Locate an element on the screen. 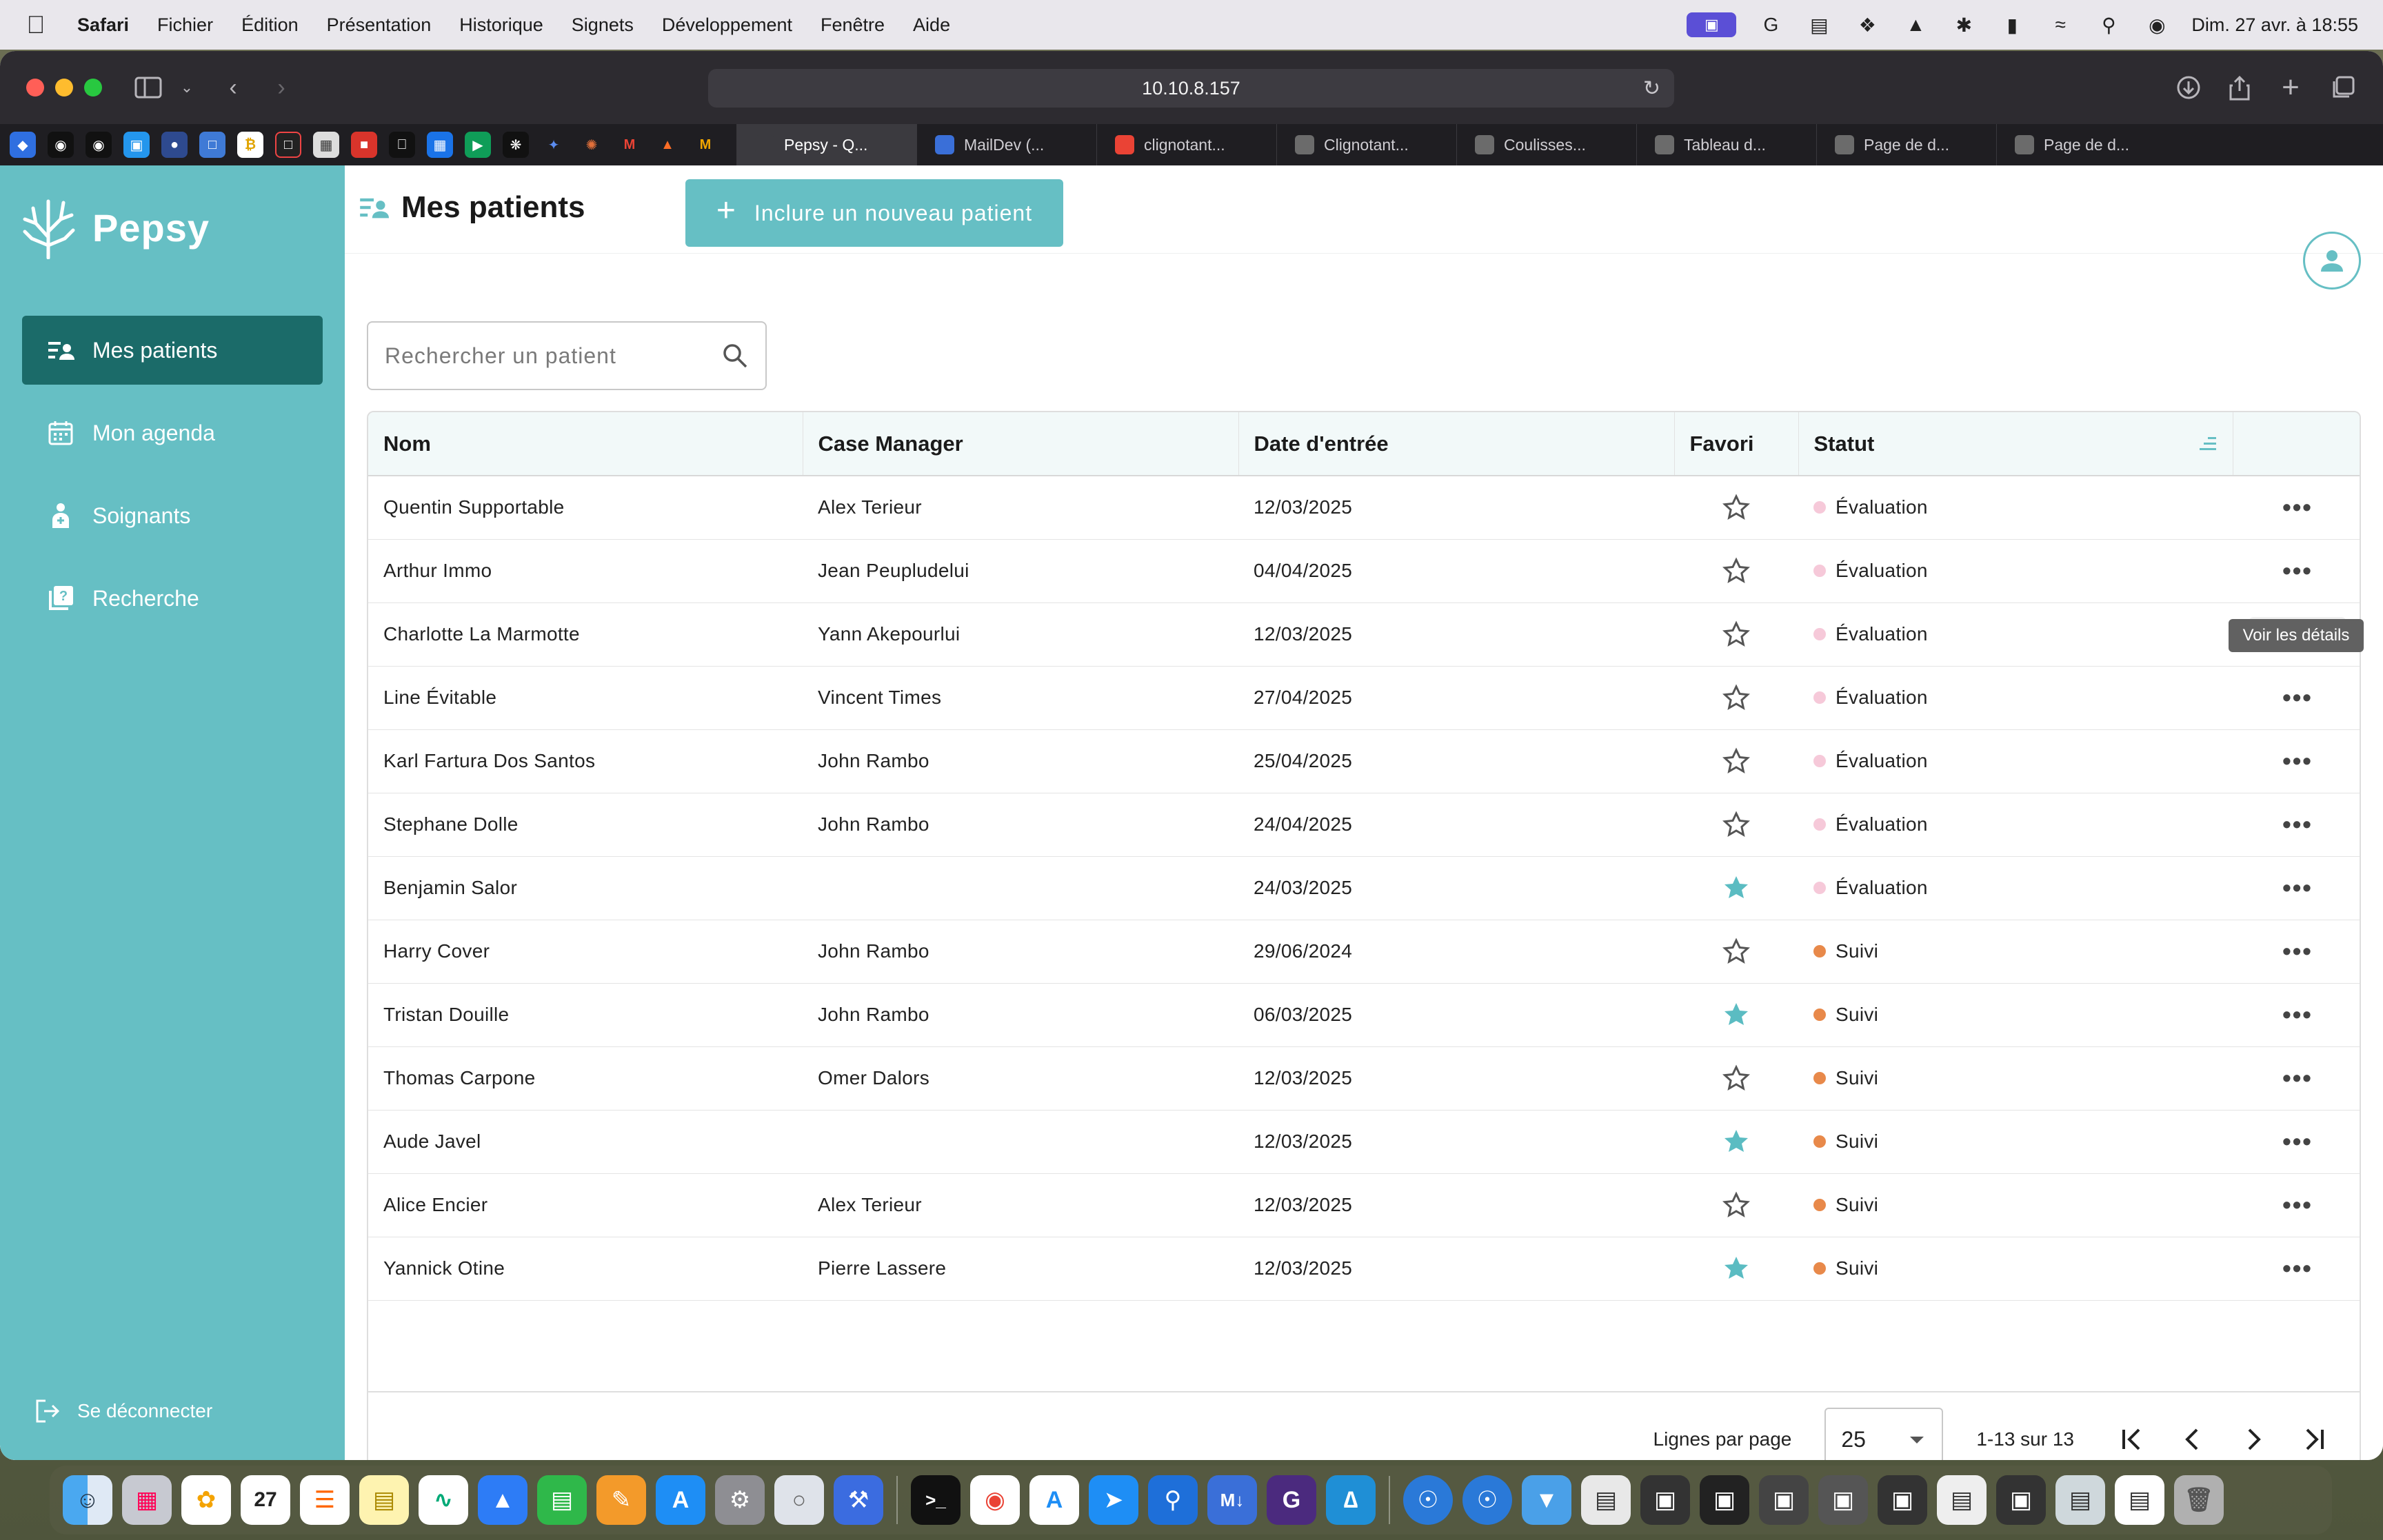  menu-item-7: Aide is located at coordinates (931, 25).